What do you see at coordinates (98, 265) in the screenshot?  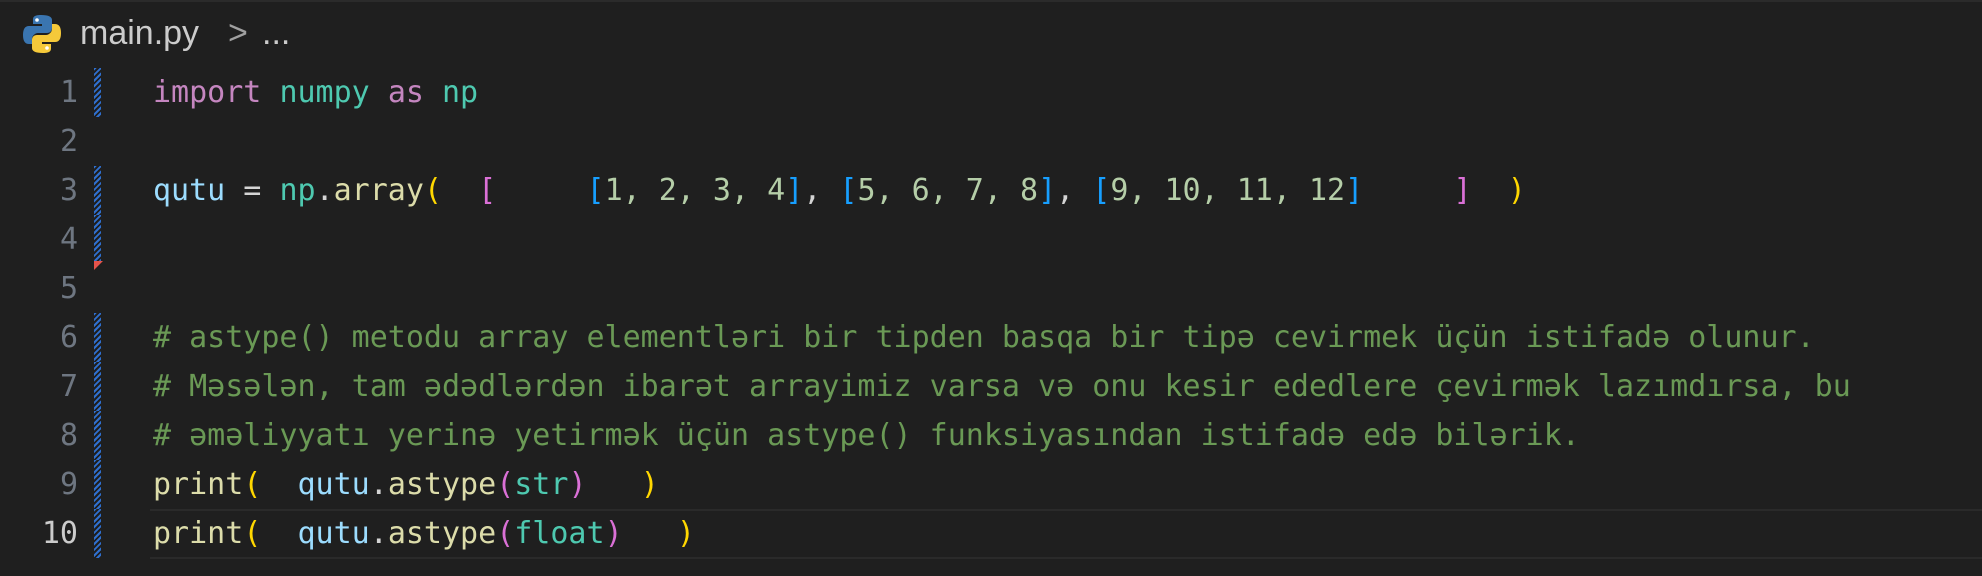 I see `gutter-deleted-marker` at bounding box center [98, 265].